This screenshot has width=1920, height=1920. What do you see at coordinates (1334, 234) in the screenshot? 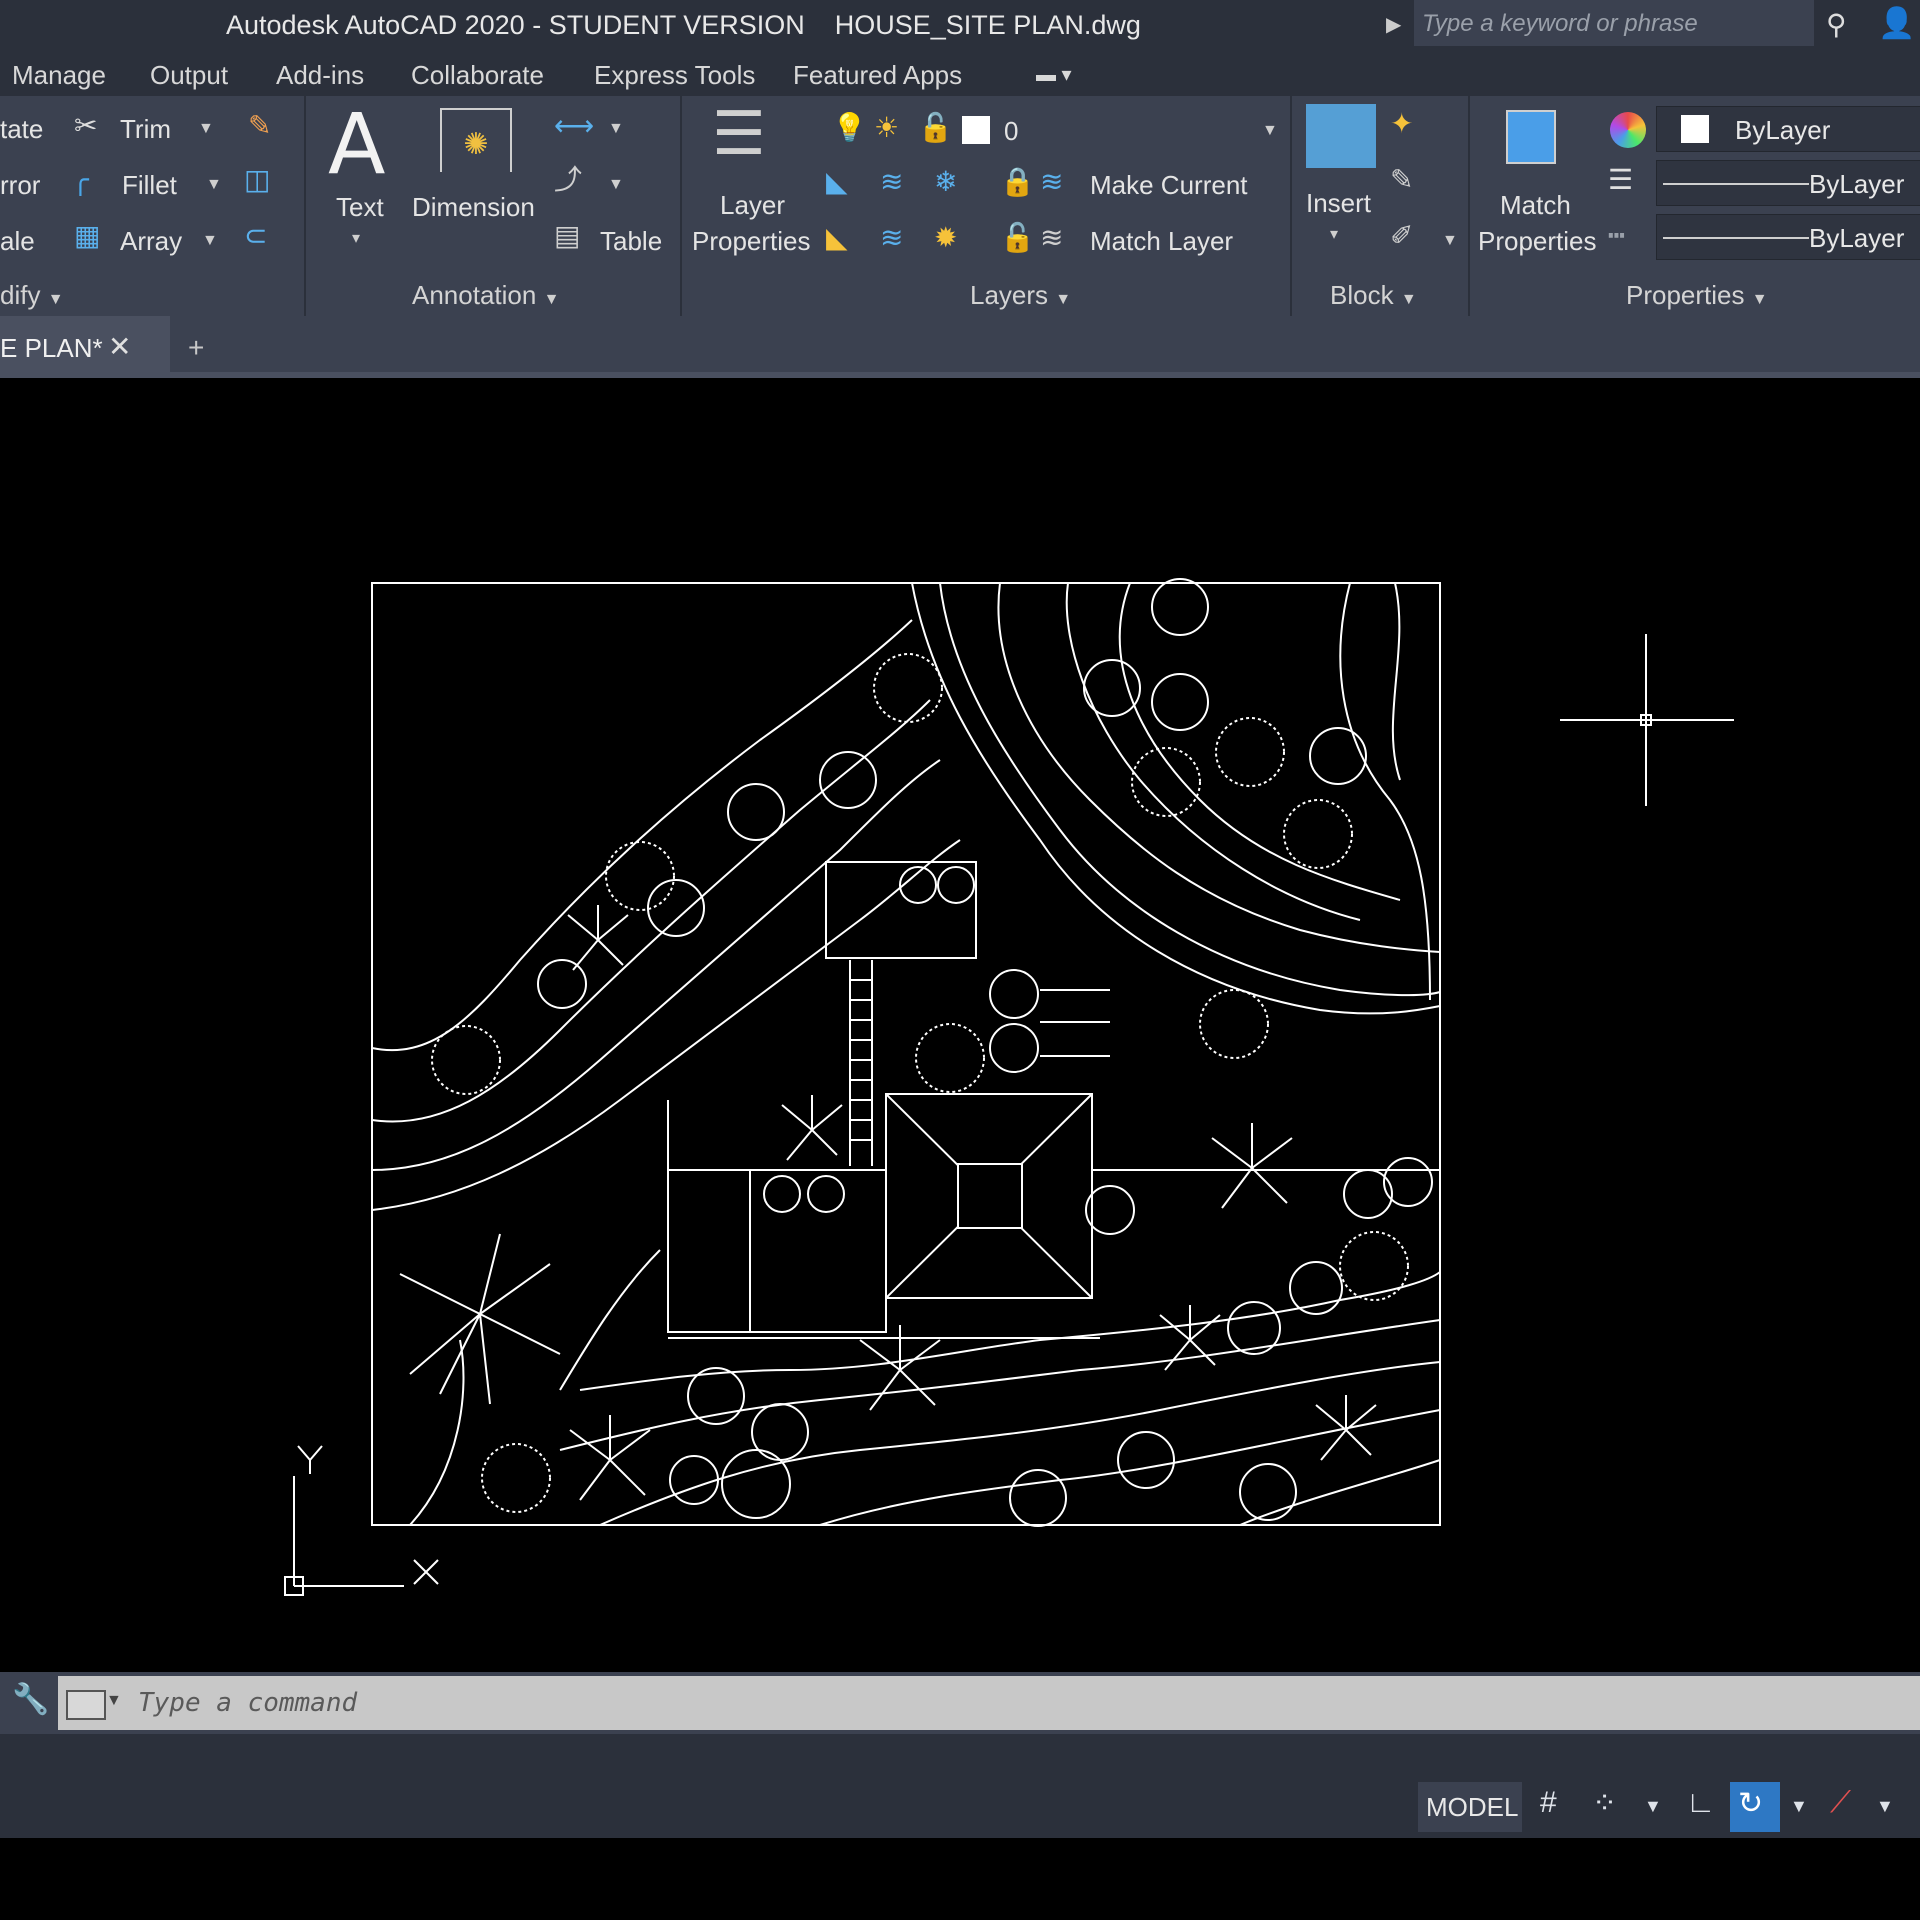
I see `insert-dropdown-icon: ▾` at bounding box center [1334, 234].